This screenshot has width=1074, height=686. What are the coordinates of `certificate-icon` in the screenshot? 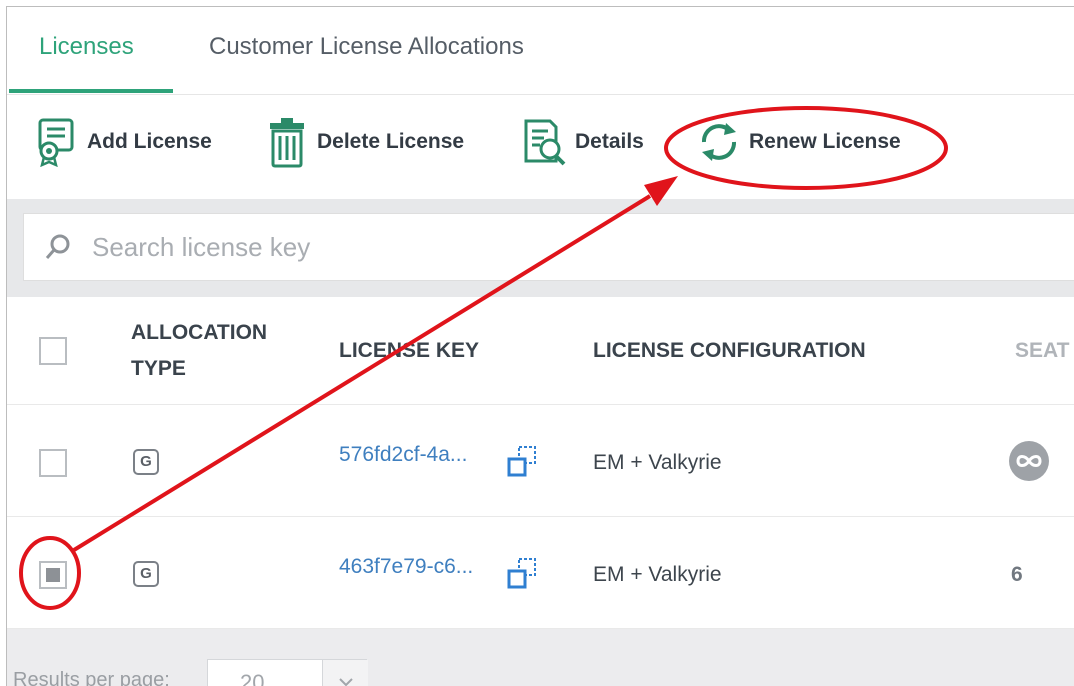 It's located at (57, 142).